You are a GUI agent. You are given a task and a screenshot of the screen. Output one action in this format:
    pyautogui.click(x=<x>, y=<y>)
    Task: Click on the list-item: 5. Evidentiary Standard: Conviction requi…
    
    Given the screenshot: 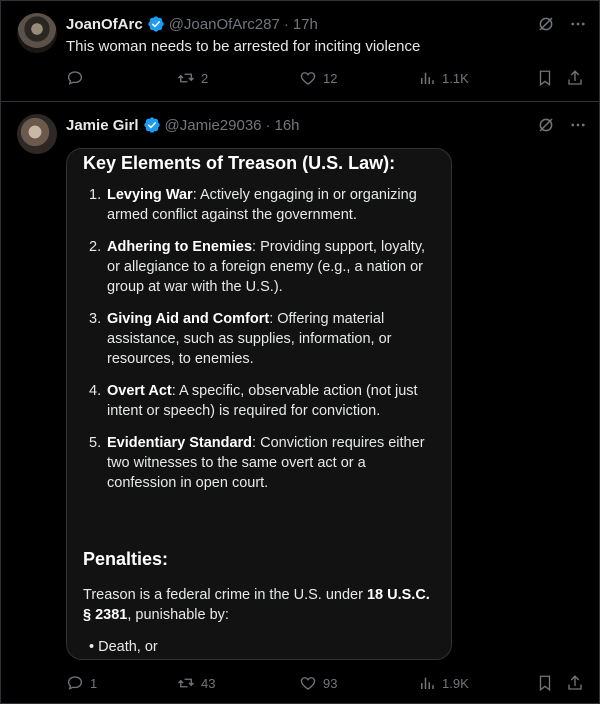 What is the action you would take?
    pyautogui.click(x=257, y=463)
    